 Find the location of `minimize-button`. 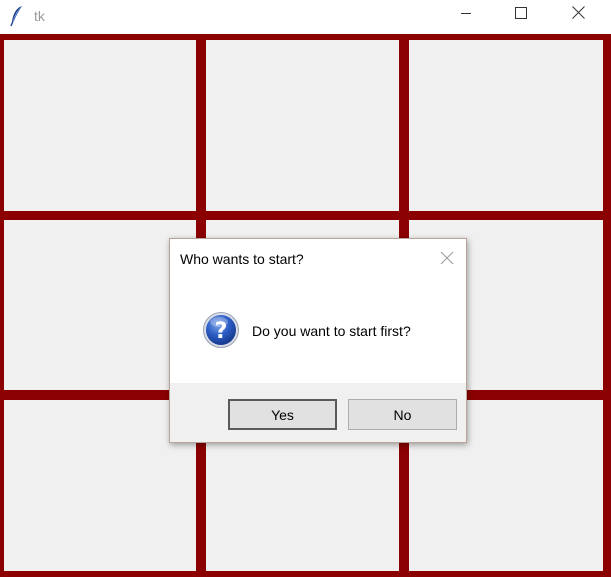

minimize-button is located at coordinates (466, 15).